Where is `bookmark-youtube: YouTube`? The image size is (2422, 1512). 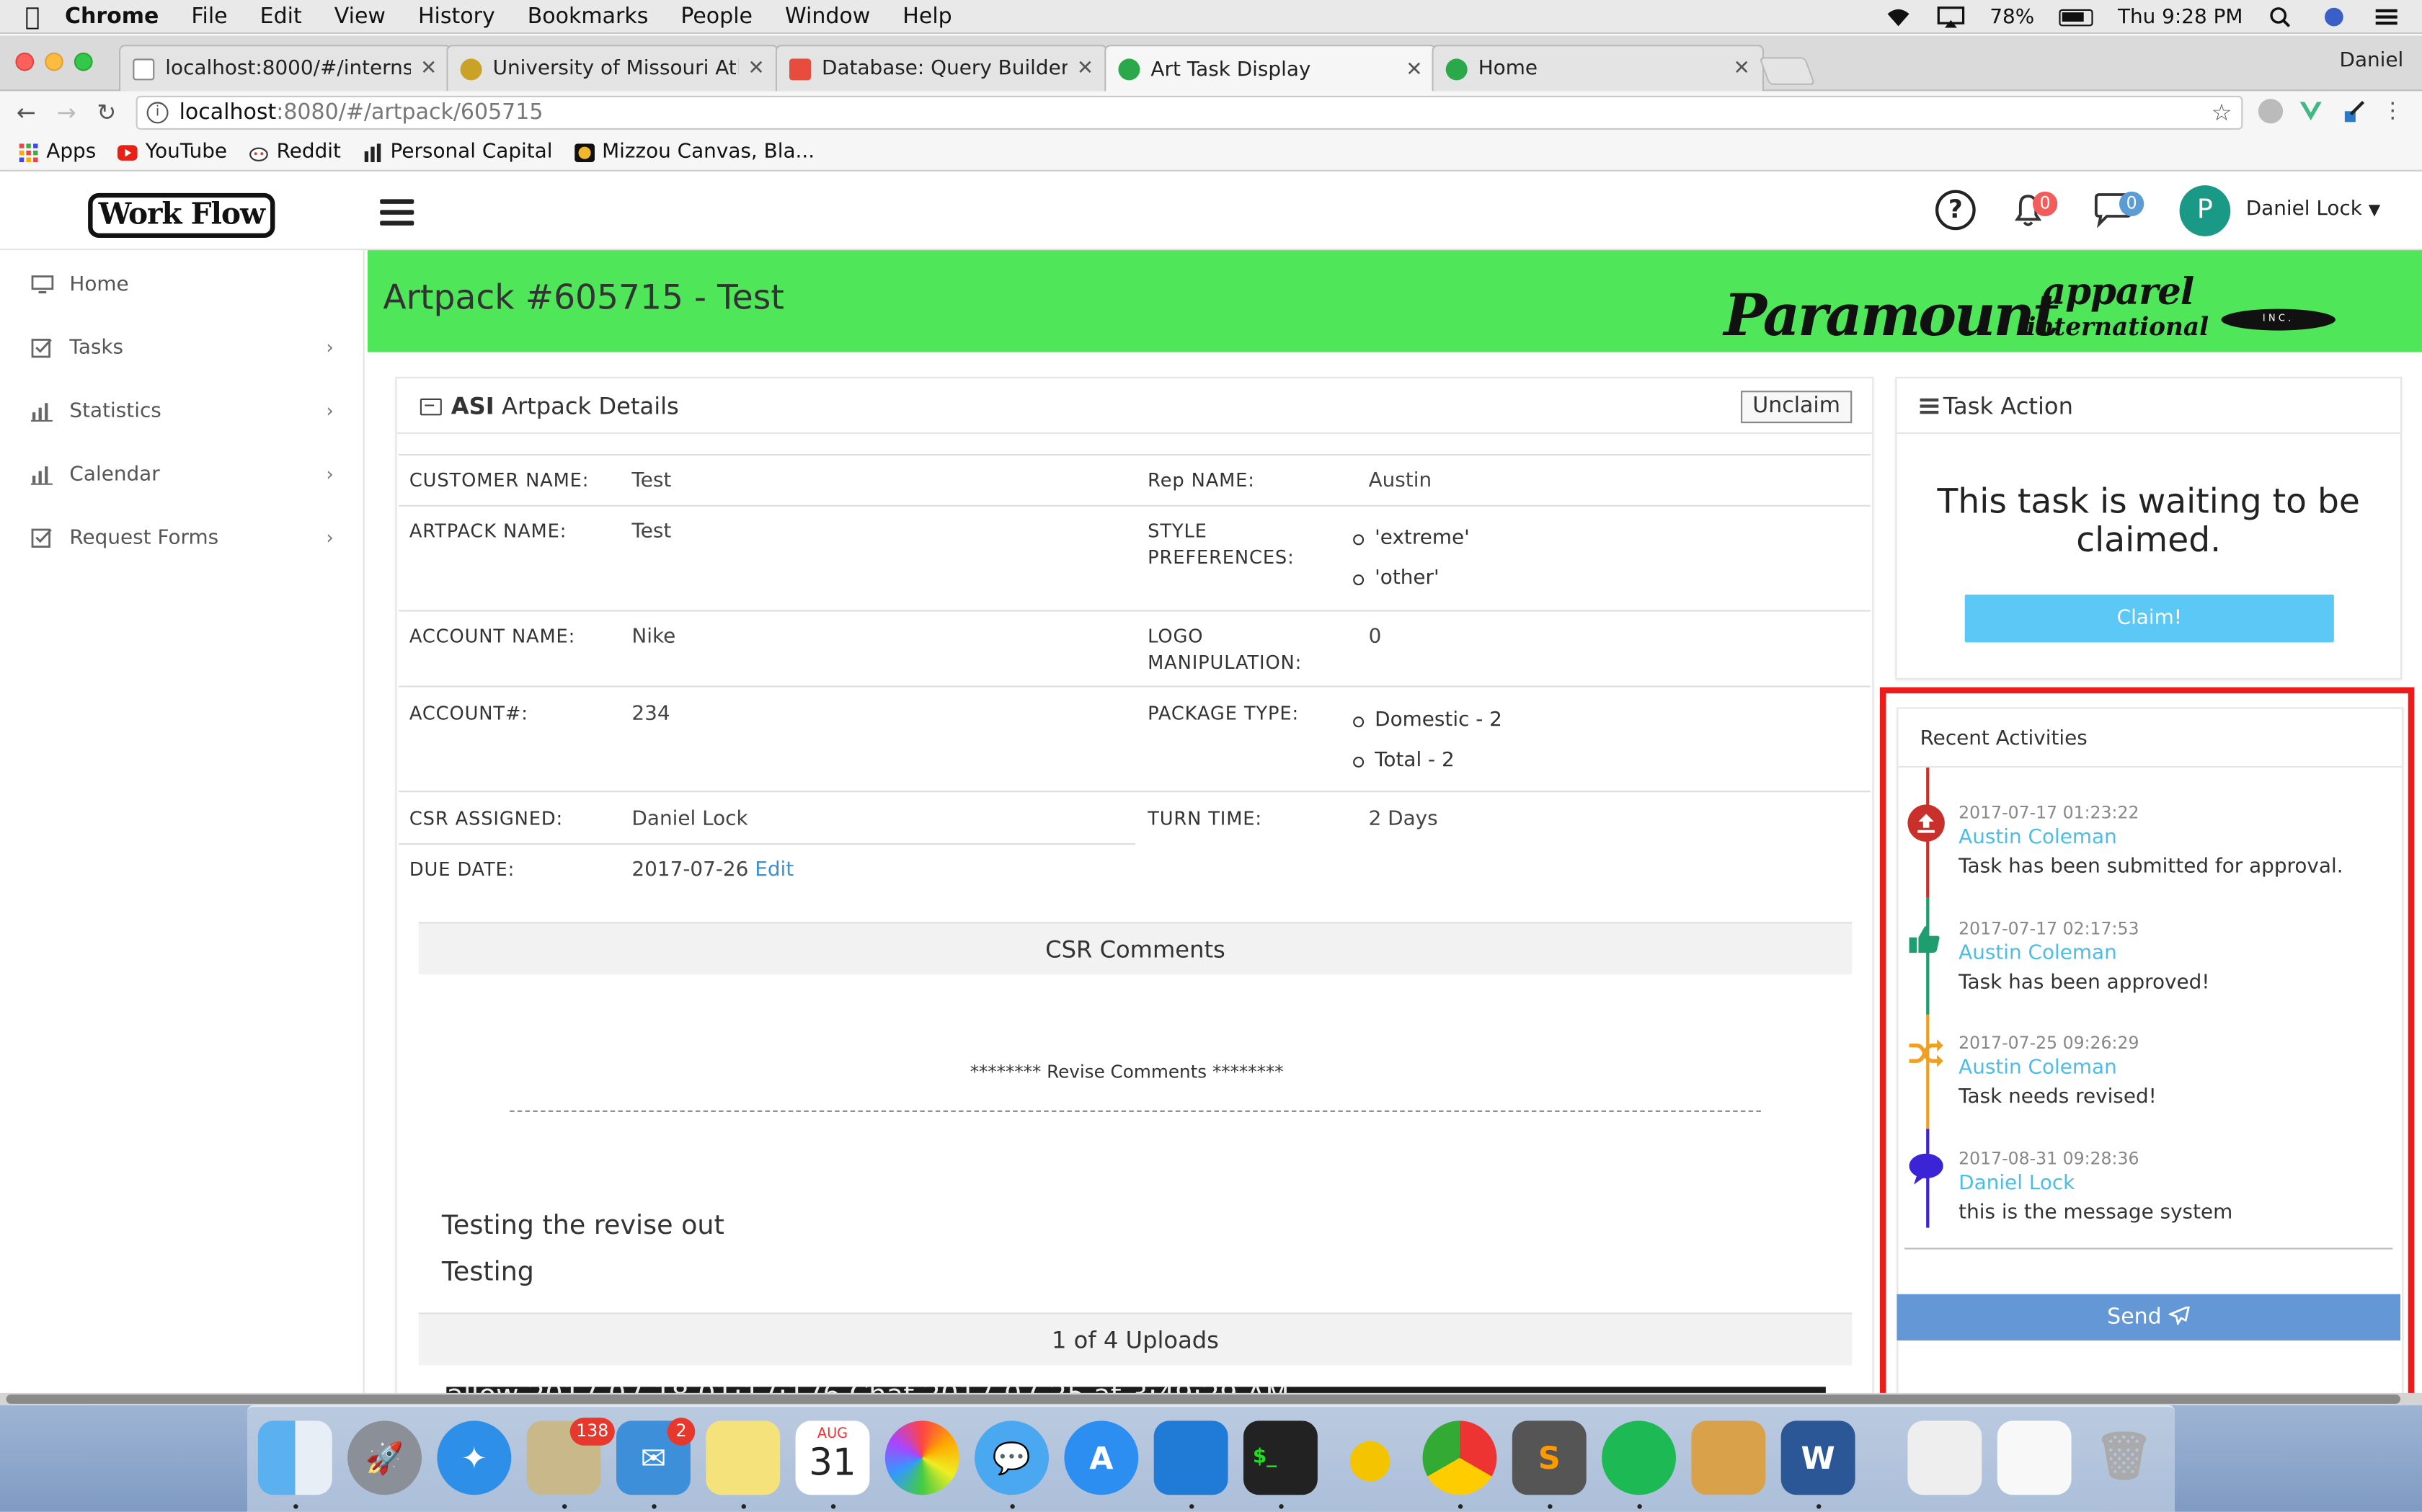
bookmark-youtube: YouTube is located at coordinates (172, 153).